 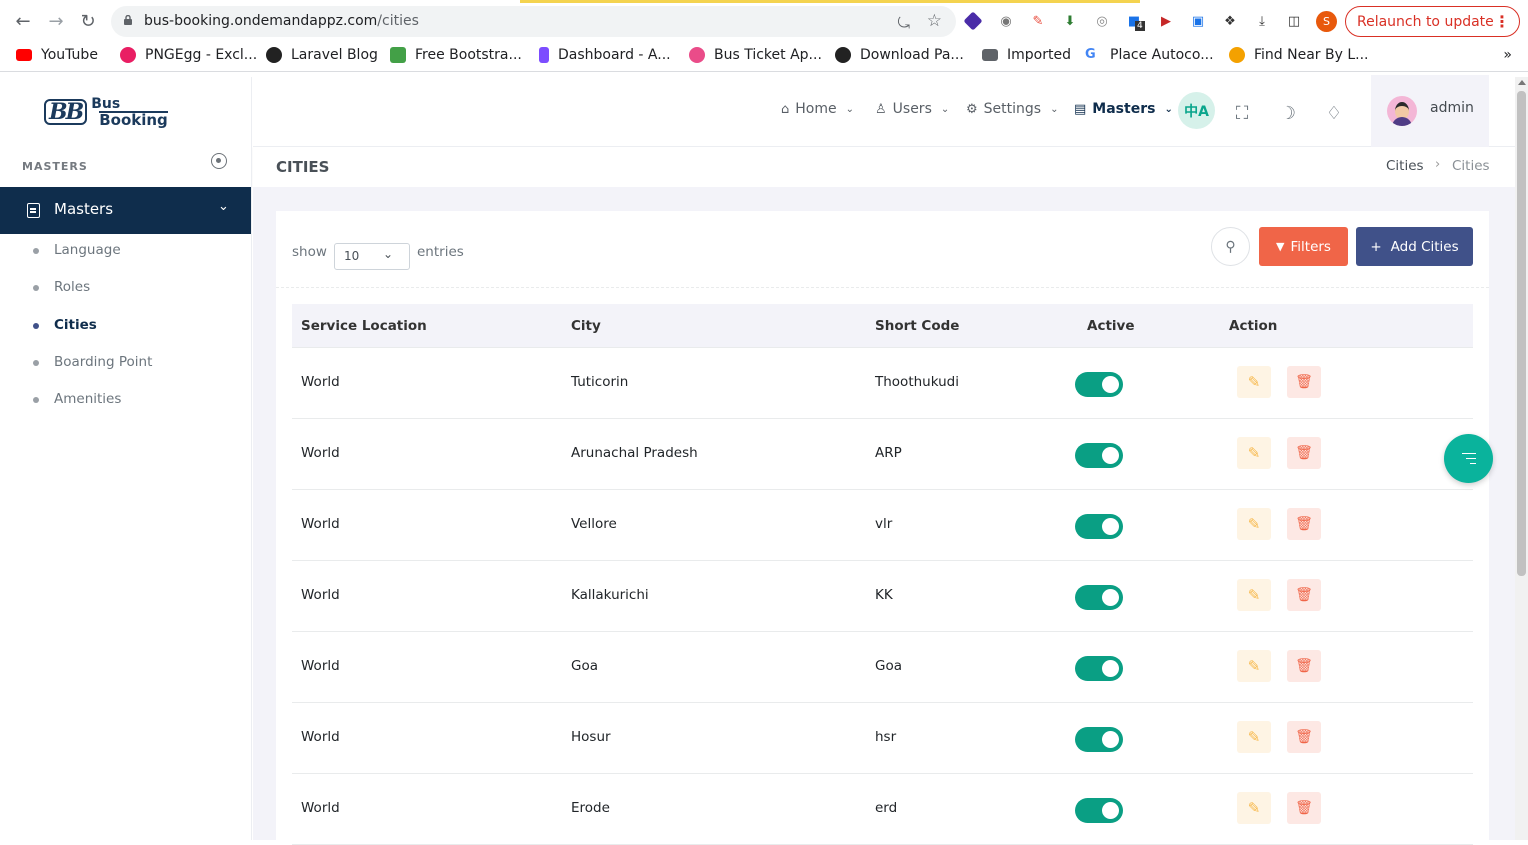 I want to click on page-scrollbar, so click(x=1521, y=458).